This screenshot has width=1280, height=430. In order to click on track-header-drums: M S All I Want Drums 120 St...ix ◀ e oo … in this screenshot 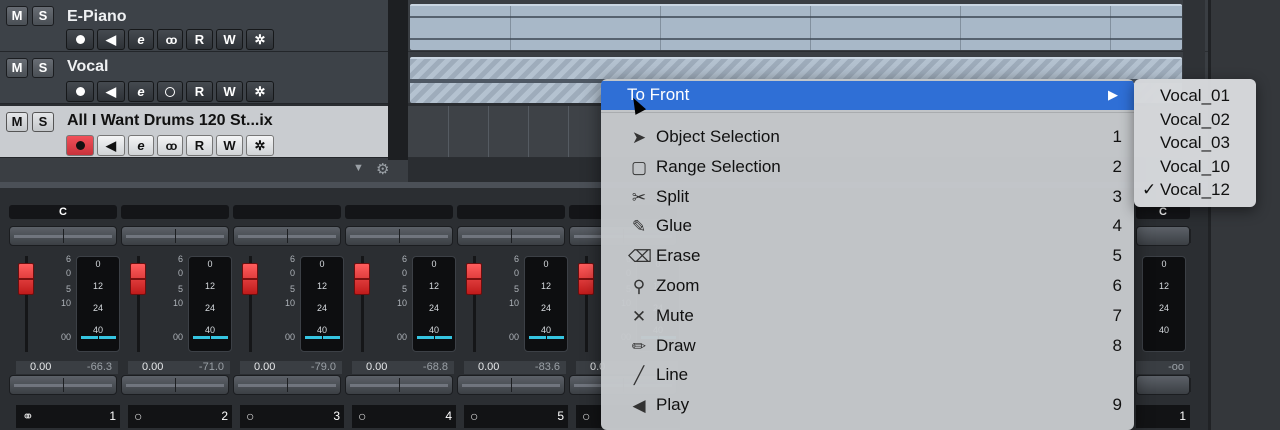, I will do `click(194, 132)`.